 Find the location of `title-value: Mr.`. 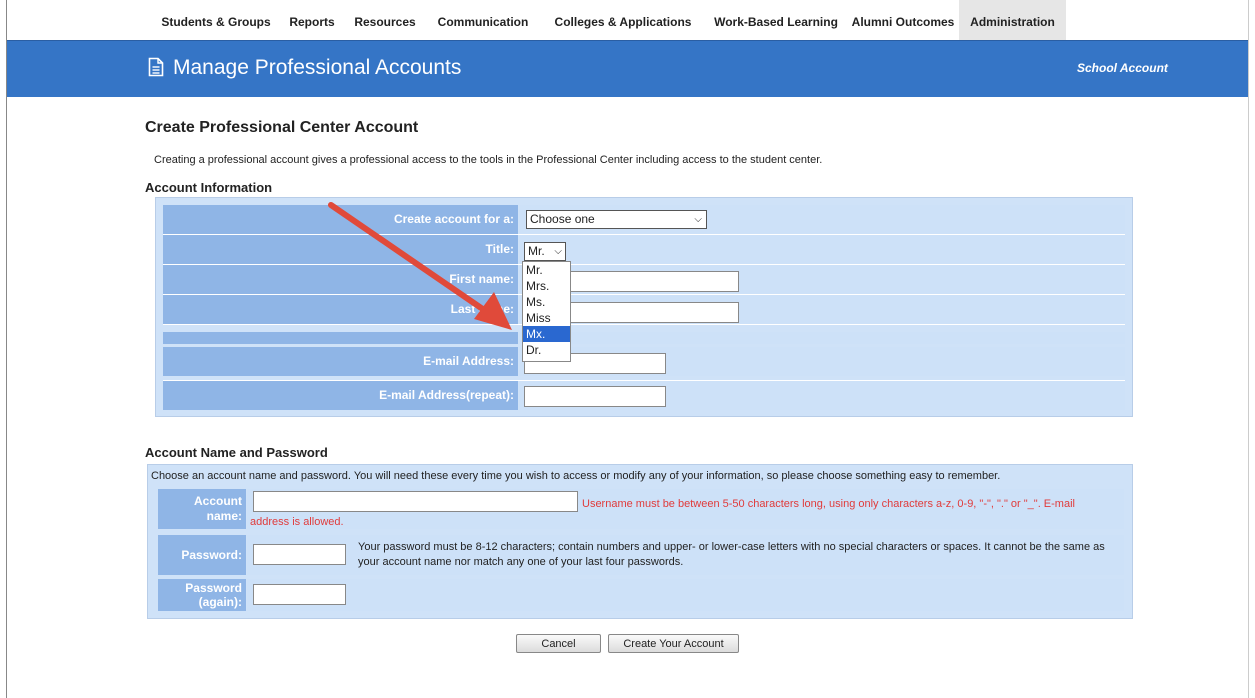

title-value: Mr. is located at coordinates (536, 251).